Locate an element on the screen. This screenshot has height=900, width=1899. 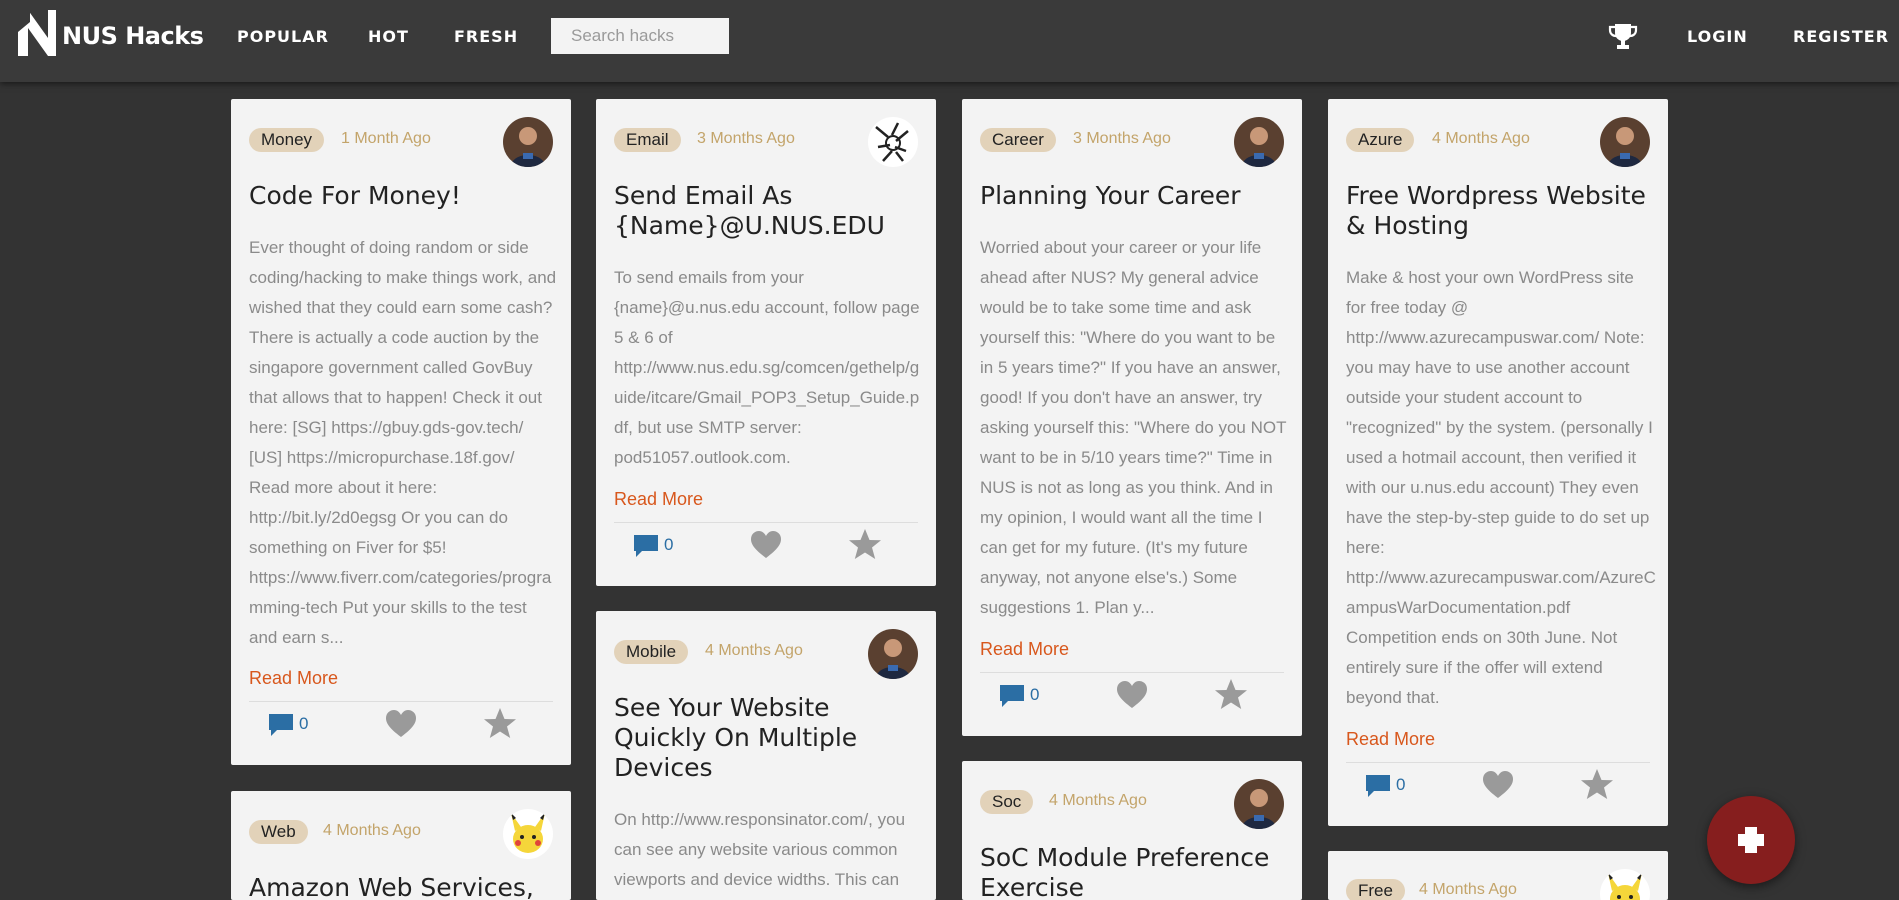
category-tag: Career is located at coordinates (1018, 140).